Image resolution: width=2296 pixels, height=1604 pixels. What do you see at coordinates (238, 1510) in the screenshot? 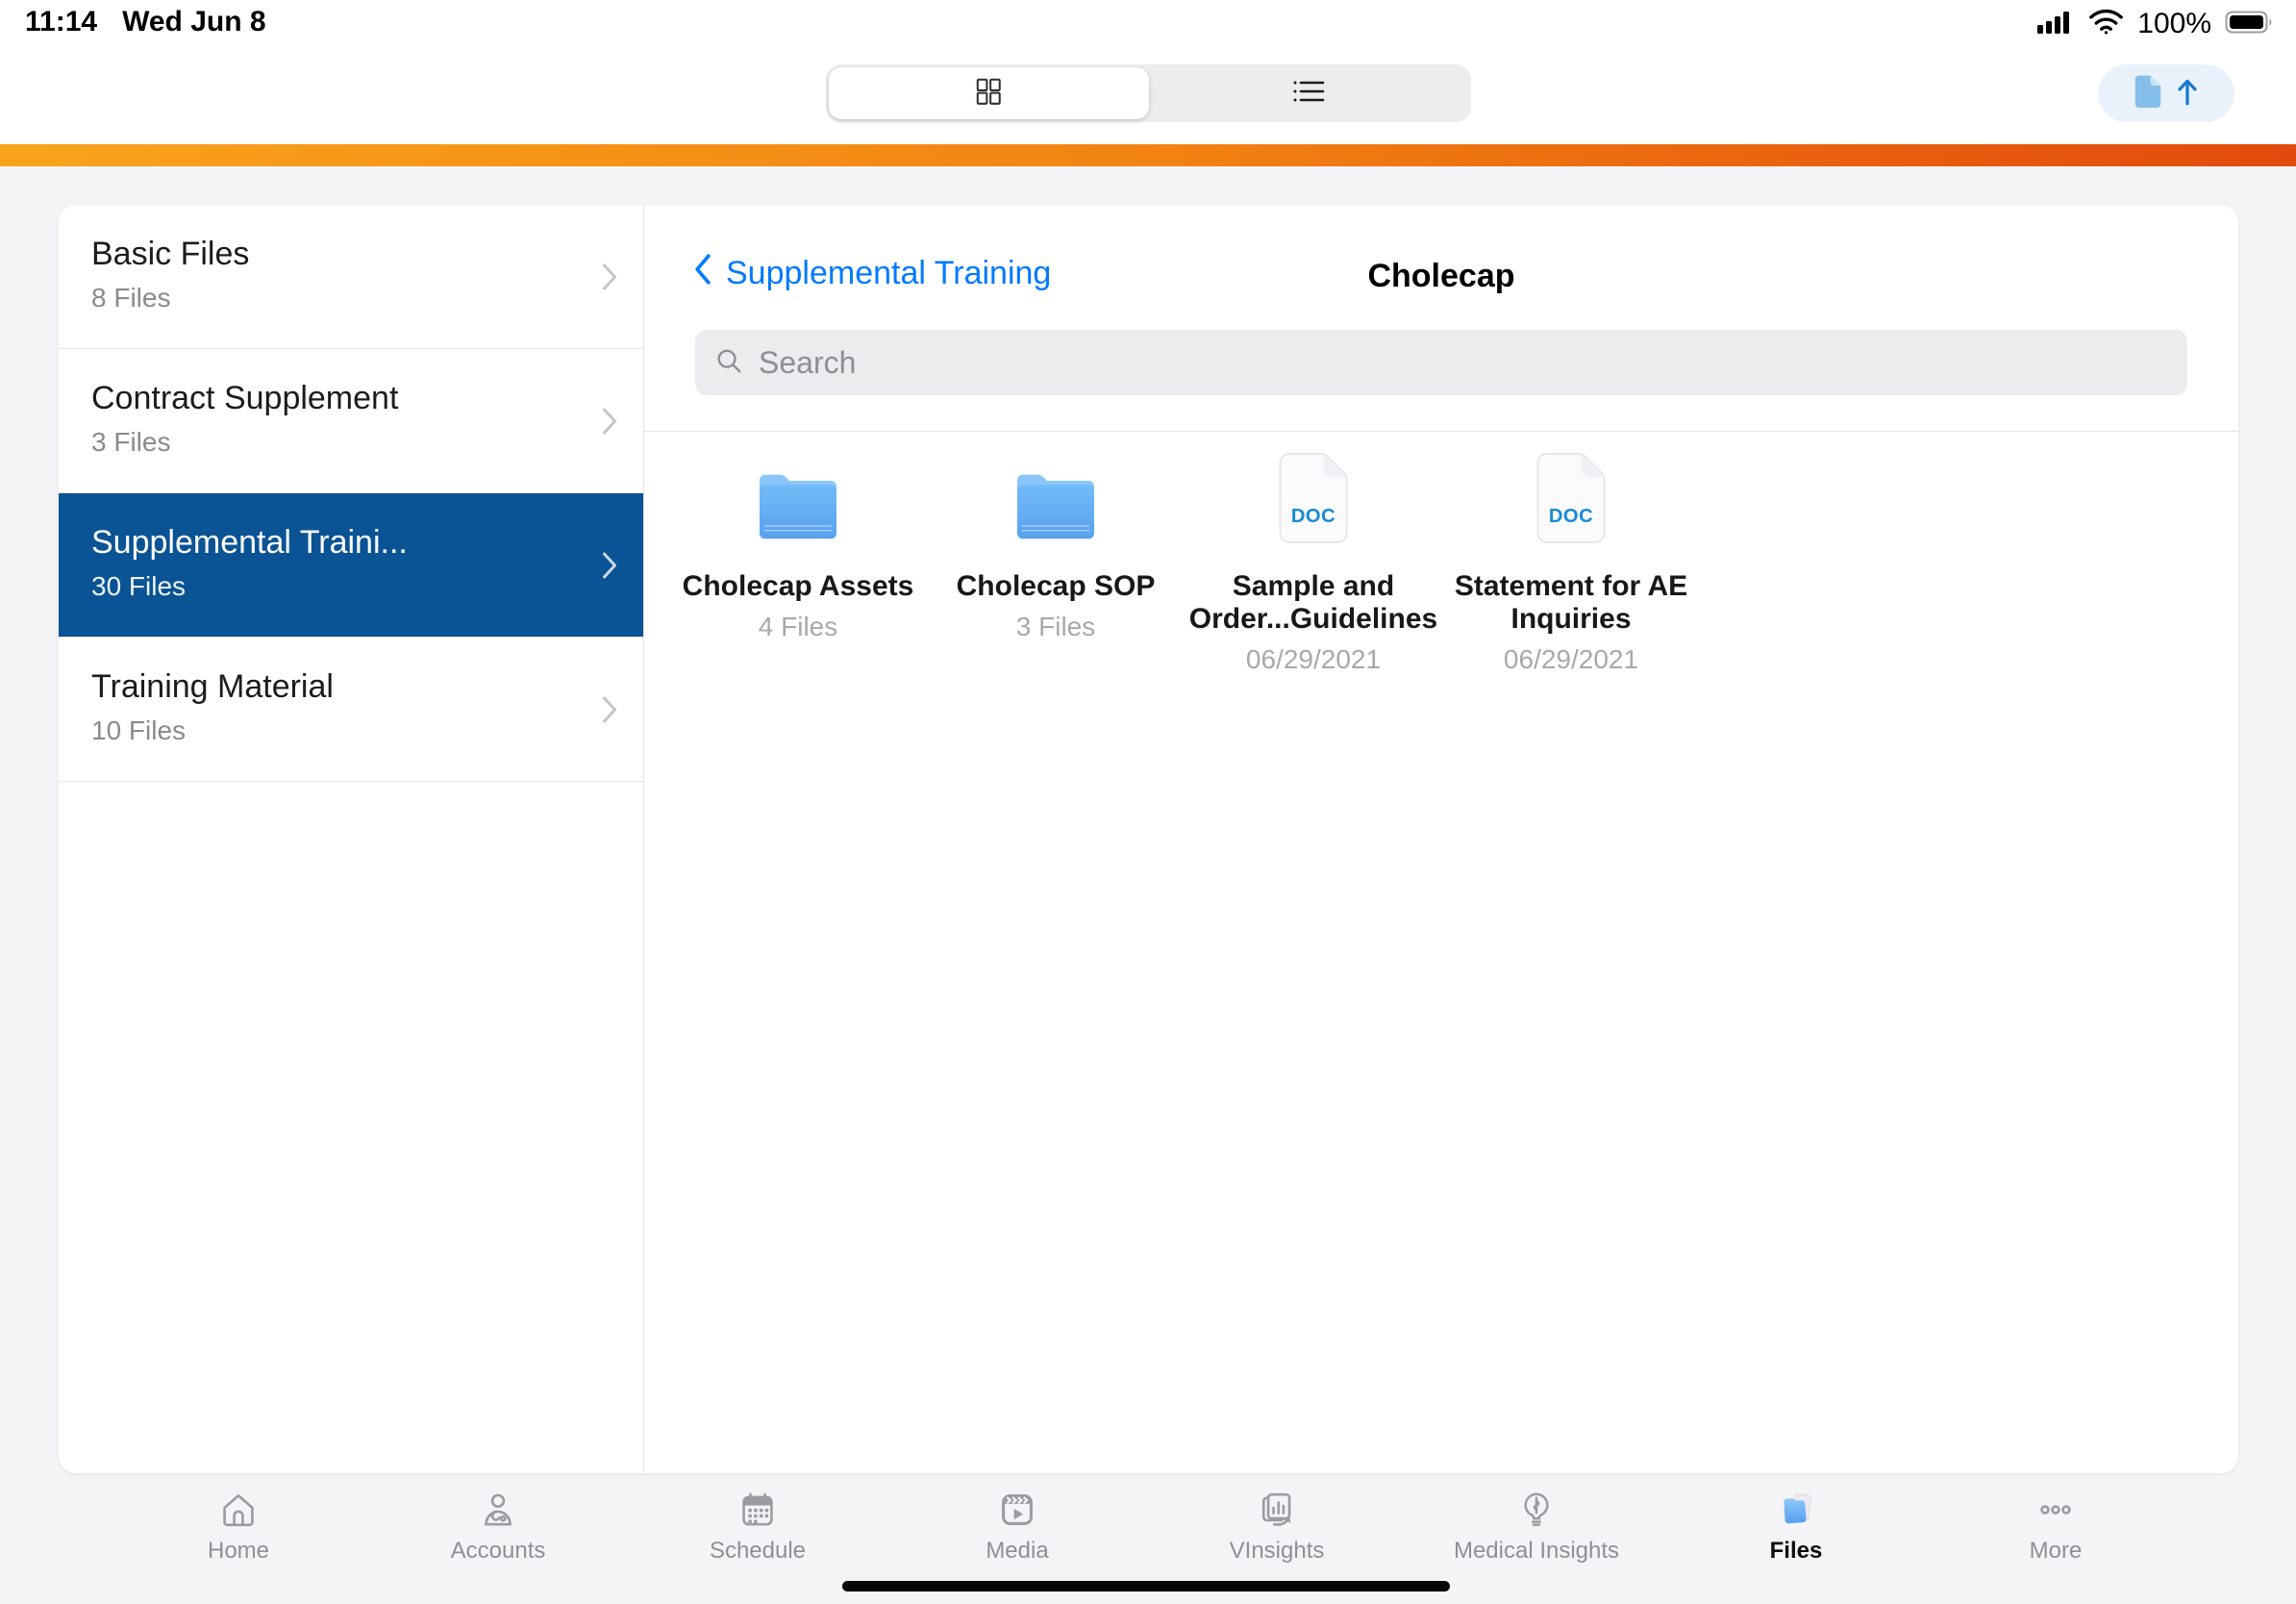
I see `home-icon` at bounding box center [238, 1510].